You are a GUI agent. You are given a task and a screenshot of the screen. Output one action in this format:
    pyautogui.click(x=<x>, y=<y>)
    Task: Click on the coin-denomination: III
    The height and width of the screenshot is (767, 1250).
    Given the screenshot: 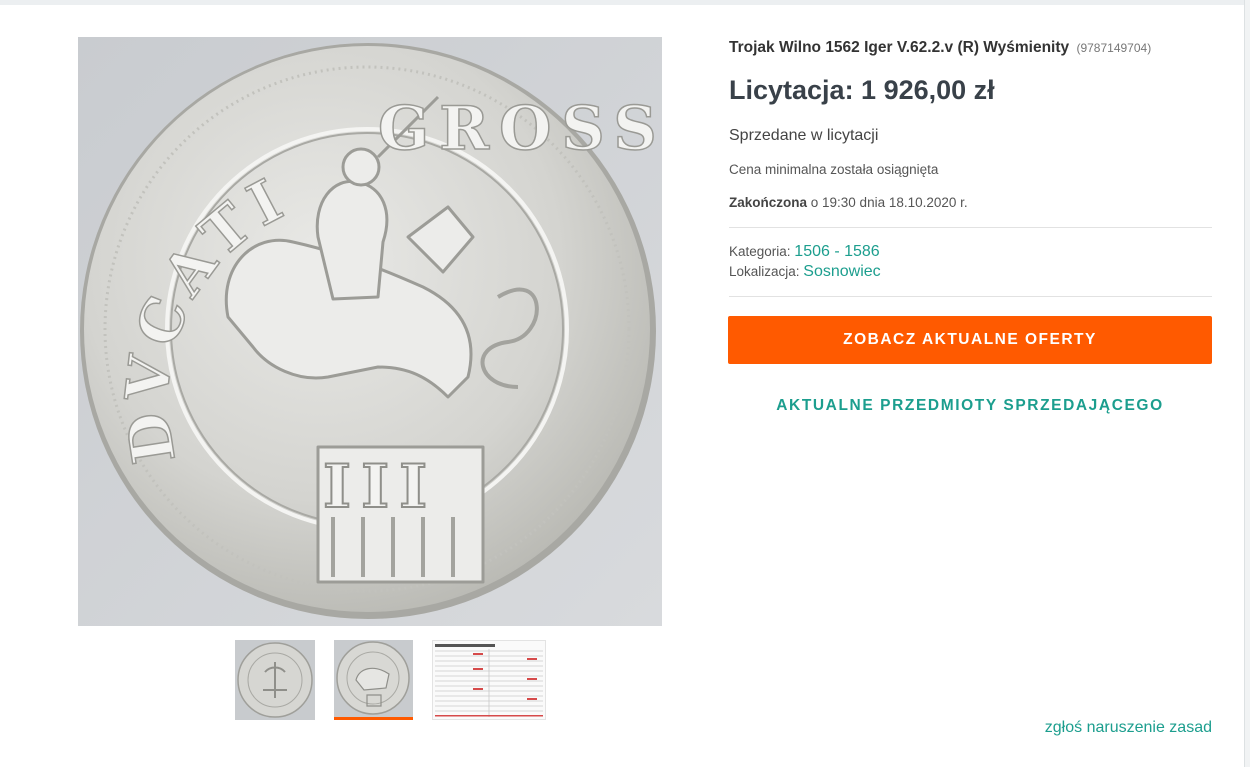 What is the action you would take?
    pyautogui.click(x=380, y=487)
    